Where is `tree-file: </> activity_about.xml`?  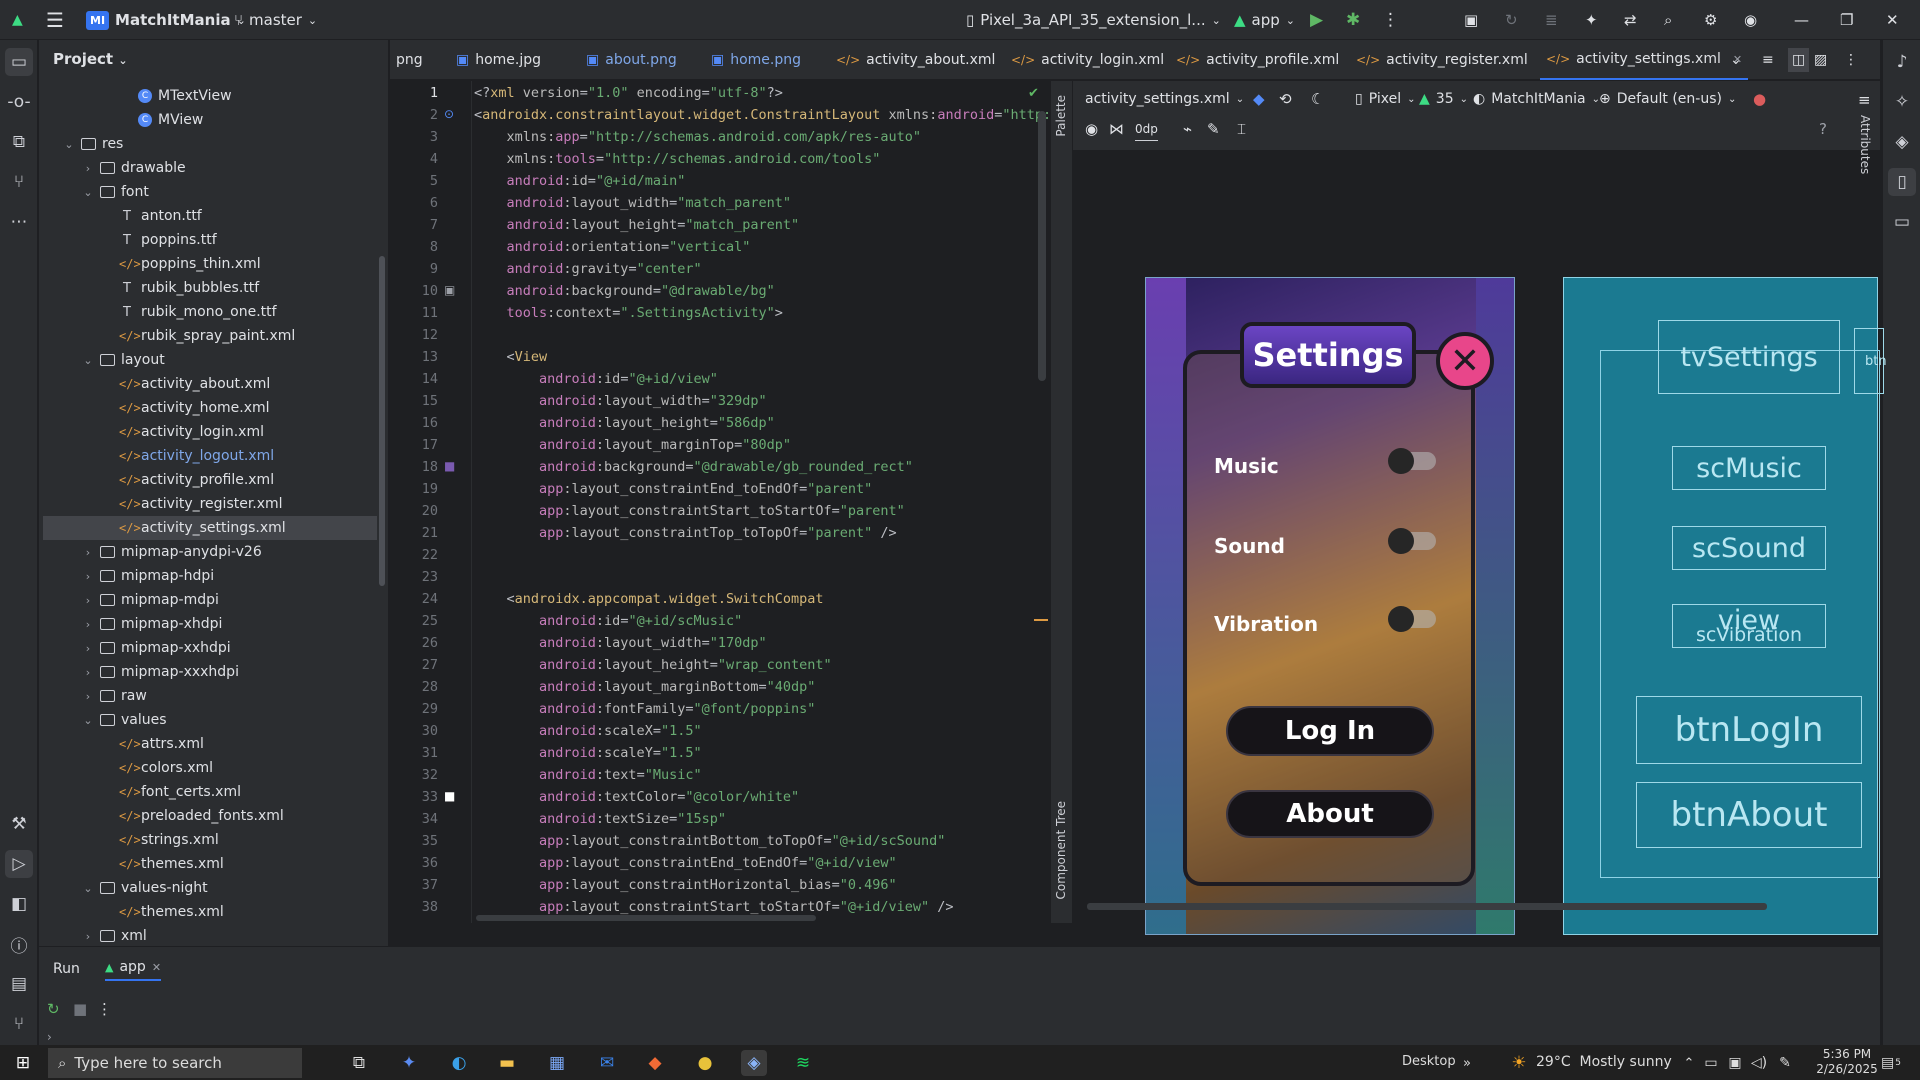 tree-file: </> activity_about.xml is located at coordinates (210, 384).